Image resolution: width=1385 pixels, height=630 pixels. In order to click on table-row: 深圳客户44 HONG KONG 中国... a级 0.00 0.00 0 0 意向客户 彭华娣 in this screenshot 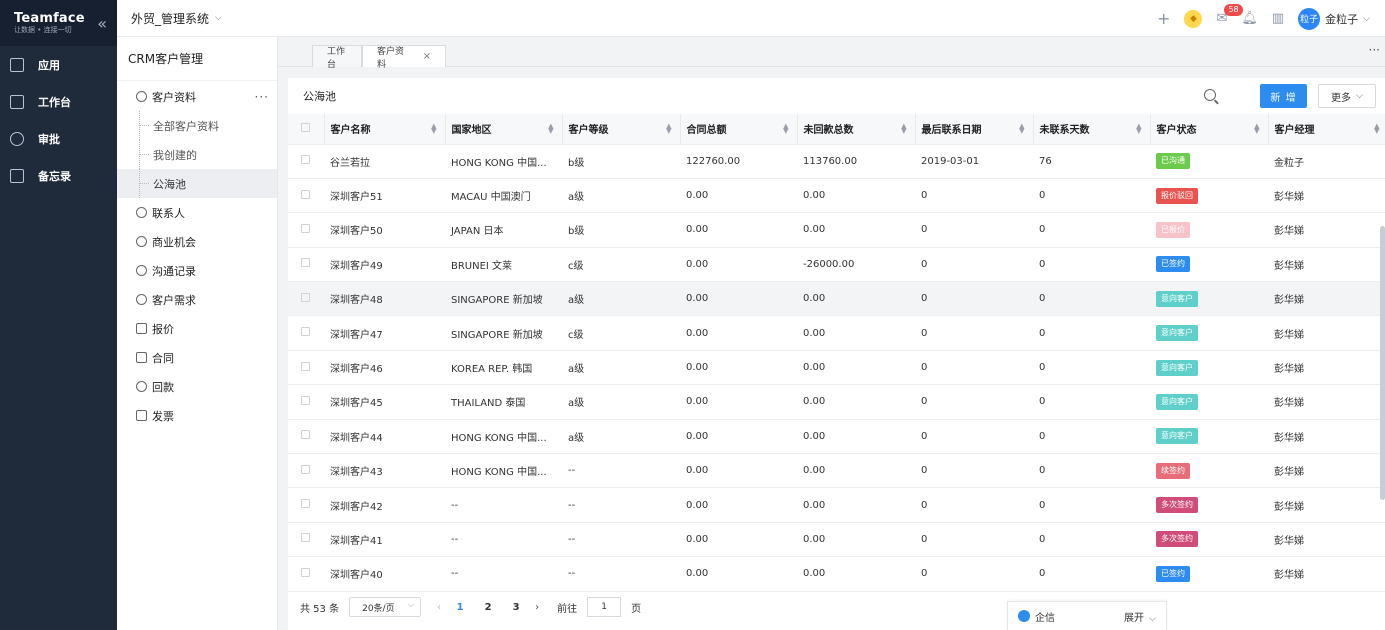, I will do `click(836, 437)`.